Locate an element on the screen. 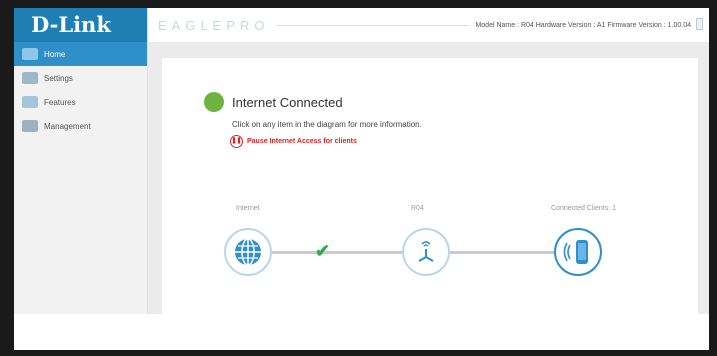 The image size is (717, 356). router-label: R04 is located at coordinates (417, 208).